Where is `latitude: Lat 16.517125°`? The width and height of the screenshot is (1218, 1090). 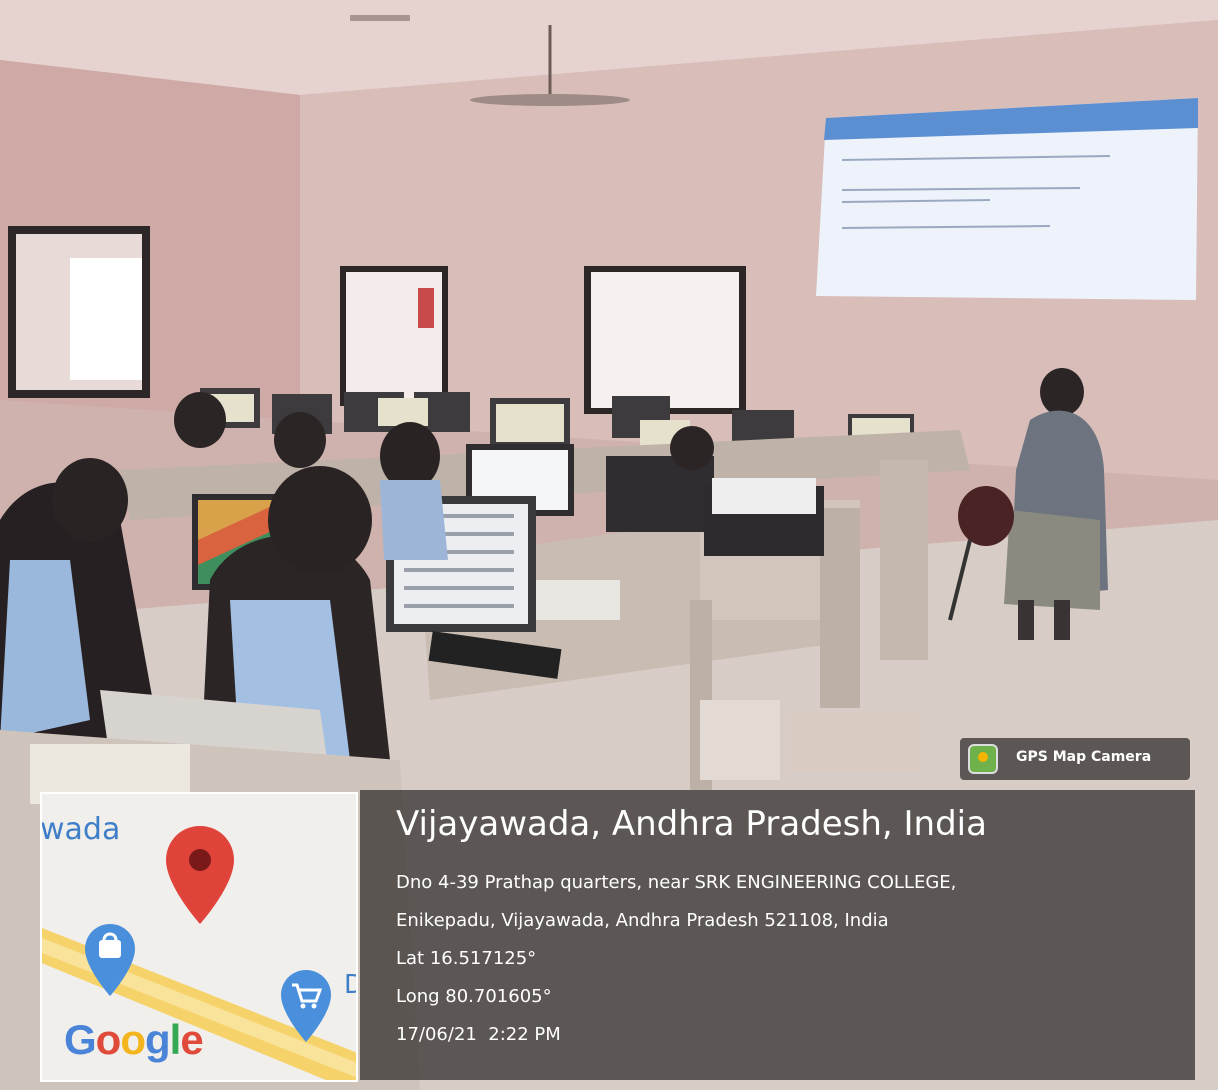
latitude: Lat 16.517125° is located at coordinates (466, 958).